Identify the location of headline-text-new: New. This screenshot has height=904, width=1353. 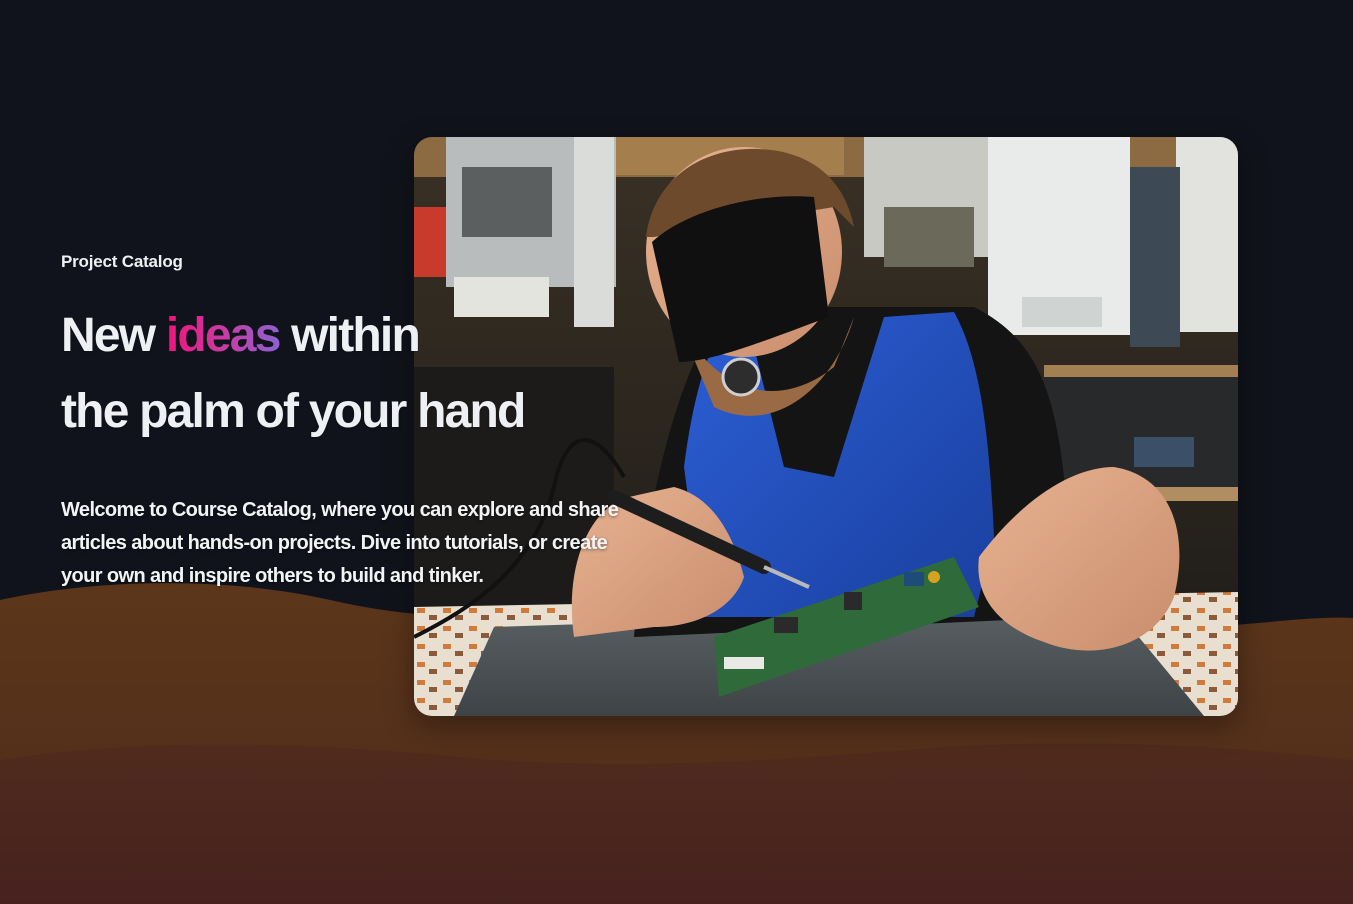
(113, 335).